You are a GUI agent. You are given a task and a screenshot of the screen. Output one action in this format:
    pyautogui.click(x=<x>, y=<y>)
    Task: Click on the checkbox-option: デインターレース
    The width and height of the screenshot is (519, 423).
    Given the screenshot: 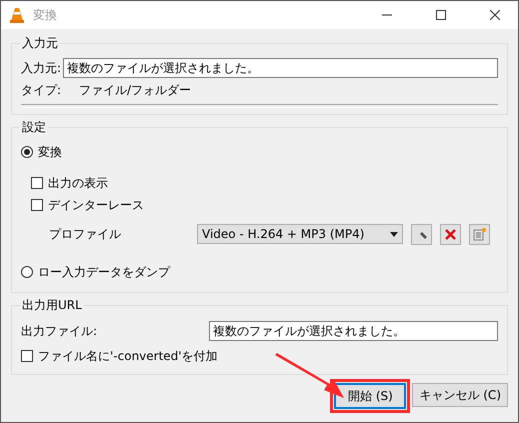 What is the action you would take?
    pyautogui.click(x=87, y=205)
    